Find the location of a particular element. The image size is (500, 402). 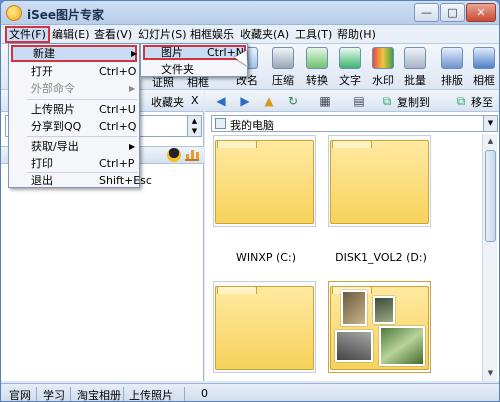

scroll-up-icon: ▲ is located at coordinates (490, 141).